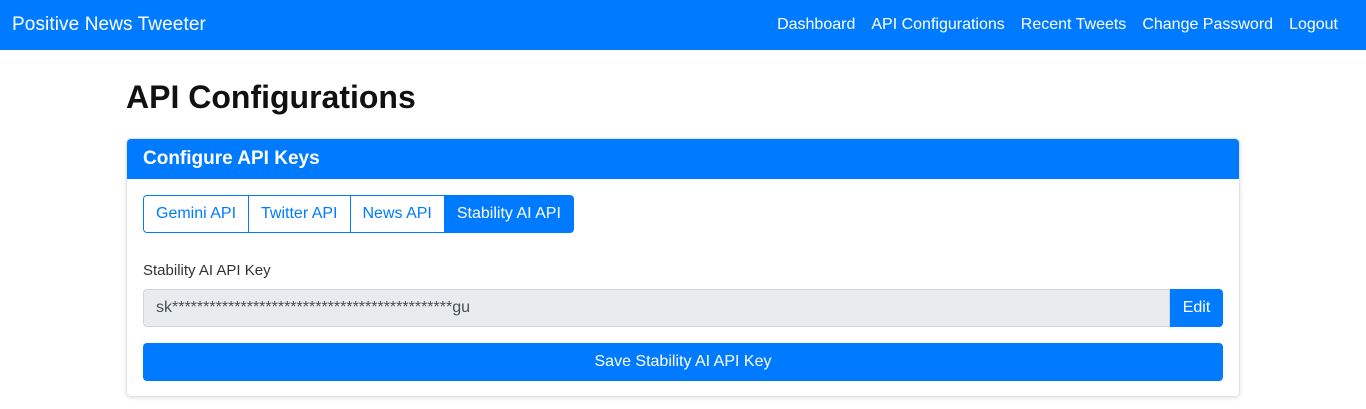  Describe the element at coordinates (397, 214) in the screenshot. I see `tab-news-api: News API` at that location.